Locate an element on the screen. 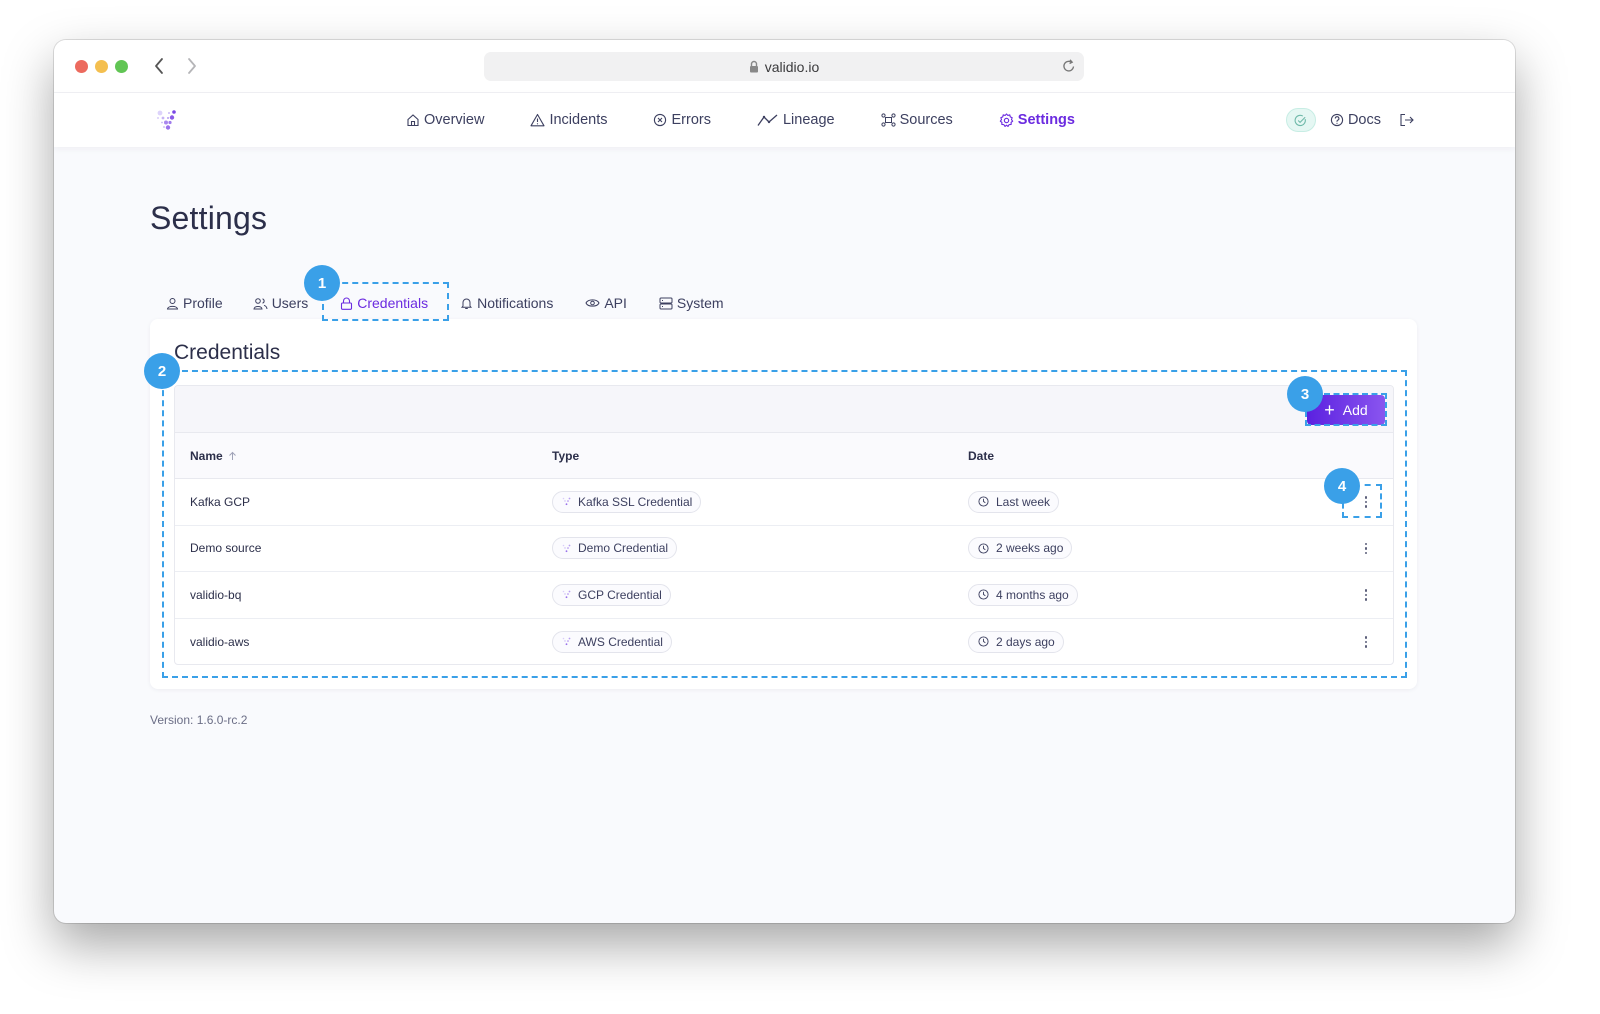 The width and height of the screenshot is (1600, 1014). column-header-name: Name is located at coordinates (356, 456).